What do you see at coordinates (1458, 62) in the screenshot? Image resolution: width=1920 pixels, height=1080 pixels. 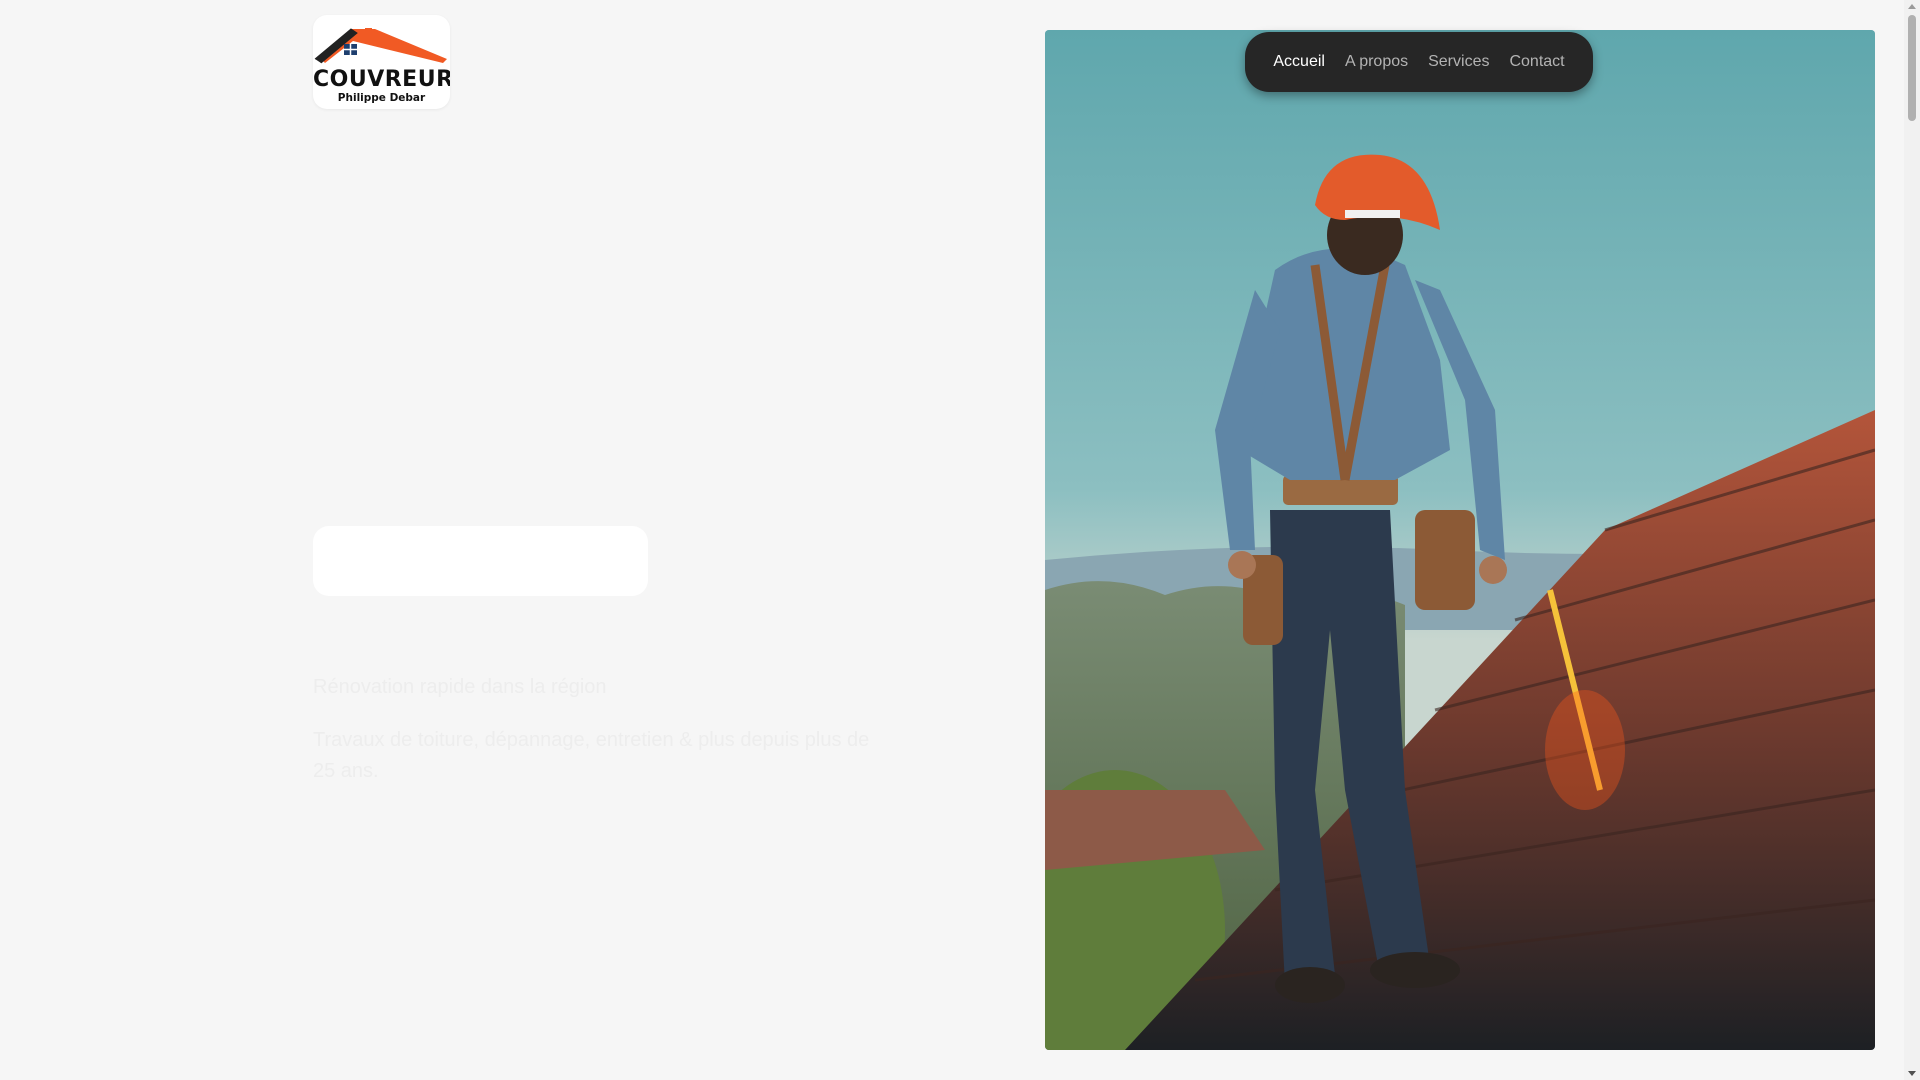 I see `nav-item-services: Services` at bounding box center [1458, 62].